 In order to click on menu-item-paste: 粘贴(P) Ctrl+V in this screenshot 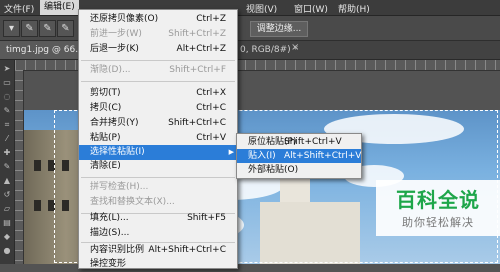, I will do `click(158, 138)`.